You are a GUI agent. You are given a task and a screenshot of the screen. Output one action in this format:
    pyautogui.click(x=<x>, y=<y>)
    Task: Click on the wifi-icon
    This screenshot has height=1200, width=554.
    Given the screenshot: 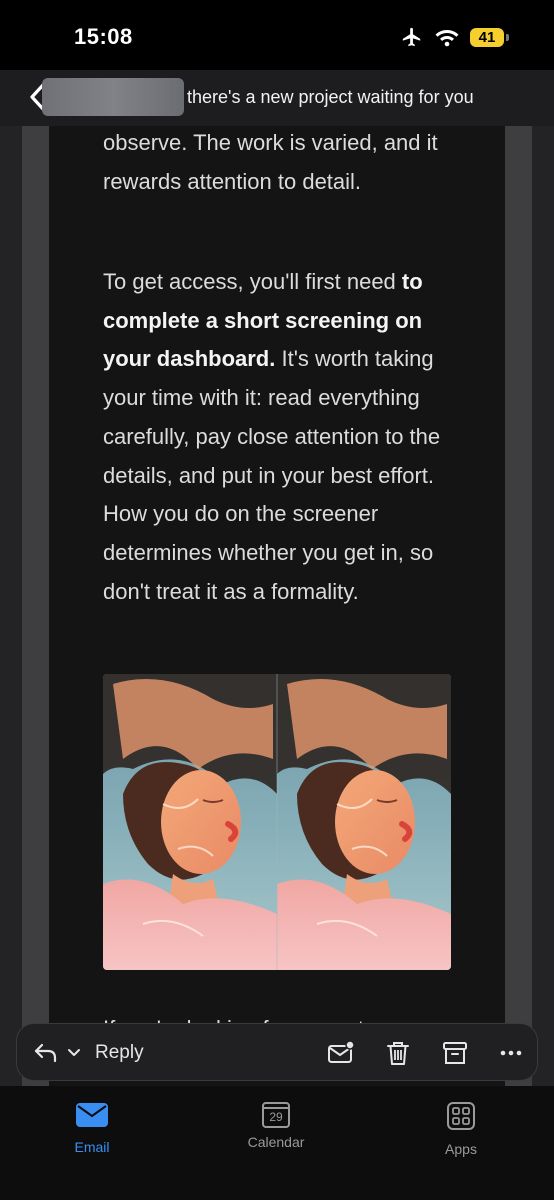 What is the action you would take?
    pyautogui.click(x=447, y=38)
    